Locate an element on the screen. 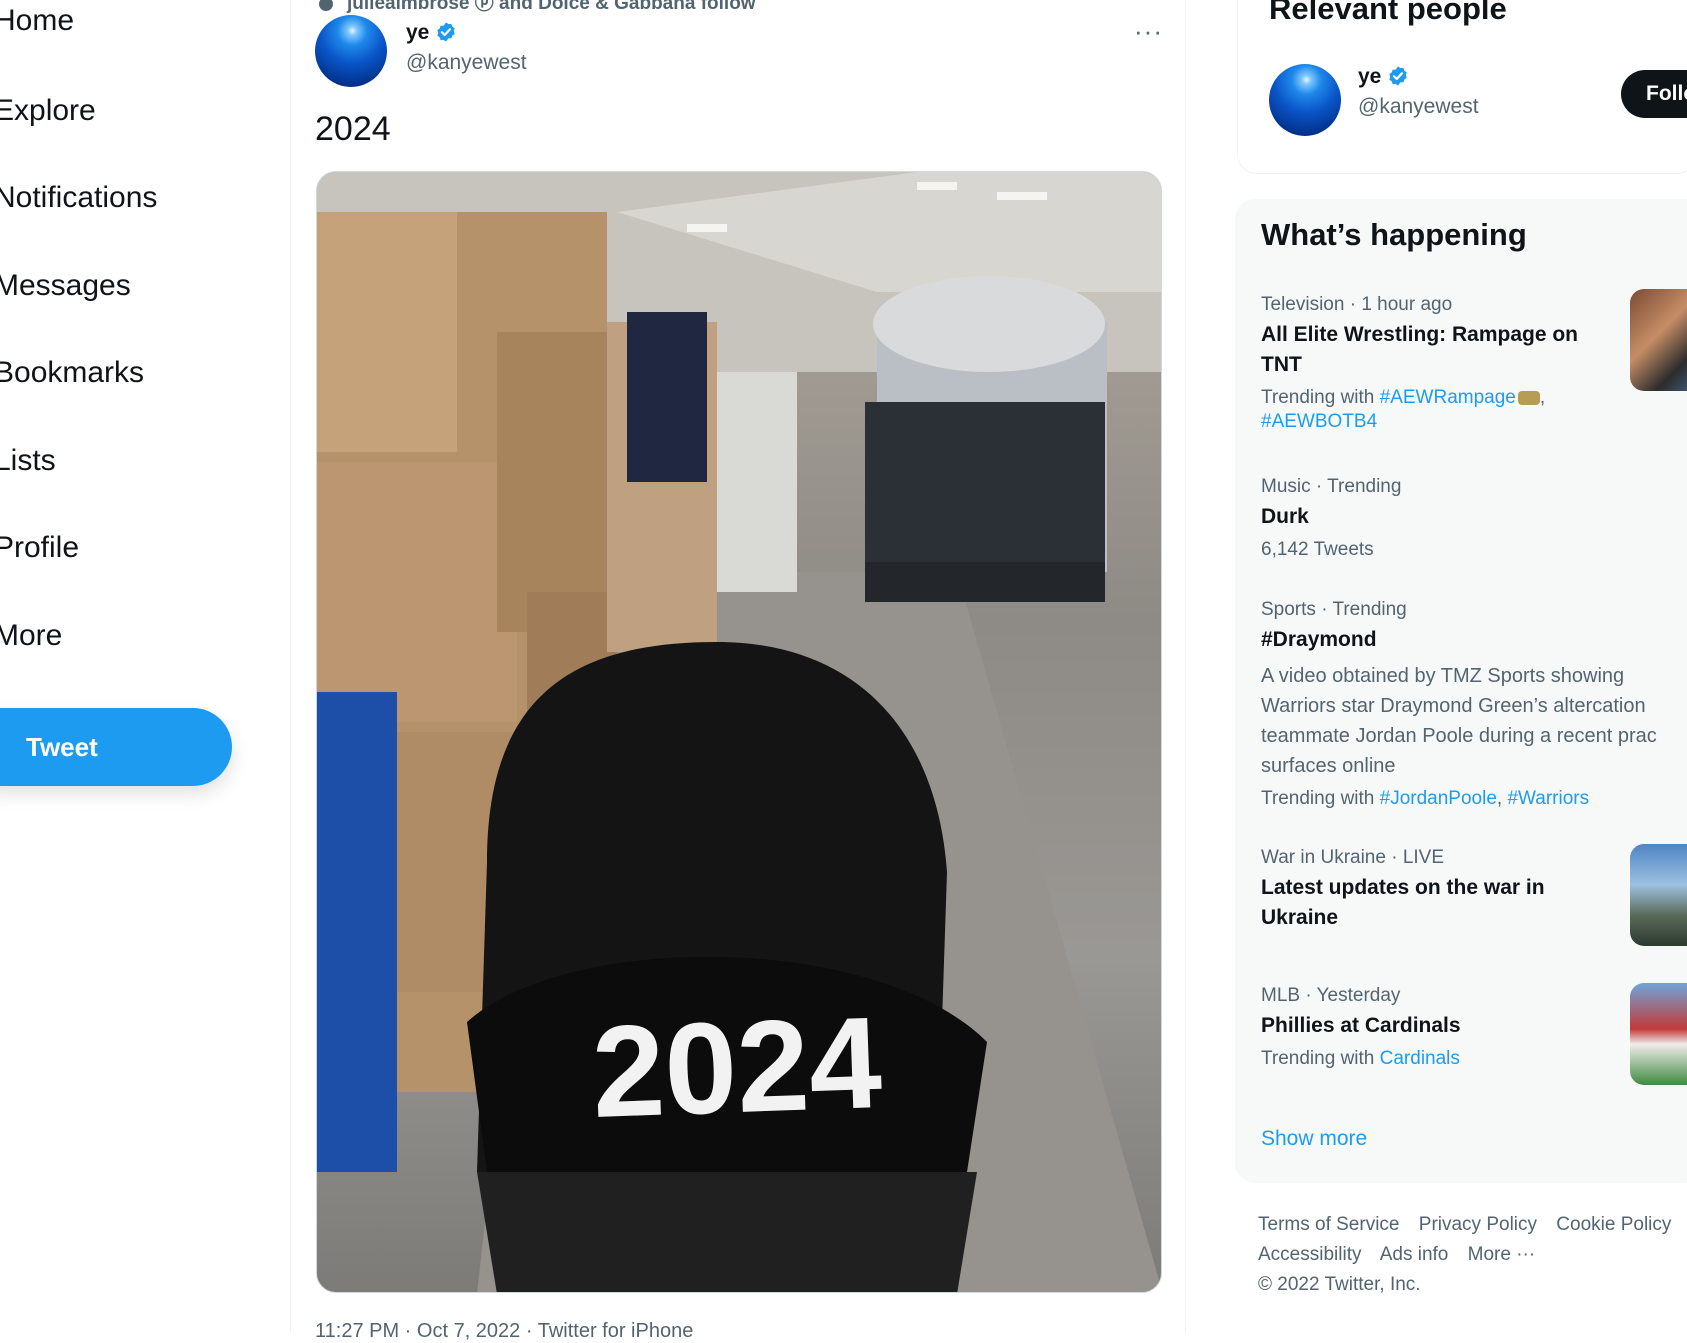 This screenshot has height=1343, width=1687. relevant-person-handle: @kanyewest is located at coordinates (1418, 107).